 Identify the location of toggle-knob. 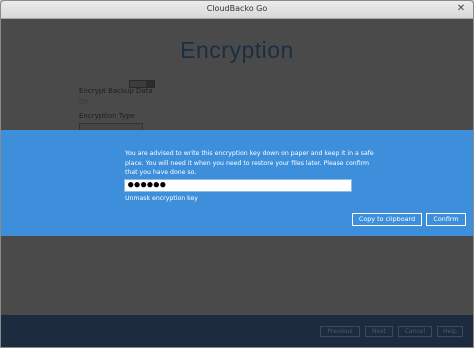
(150, 84).